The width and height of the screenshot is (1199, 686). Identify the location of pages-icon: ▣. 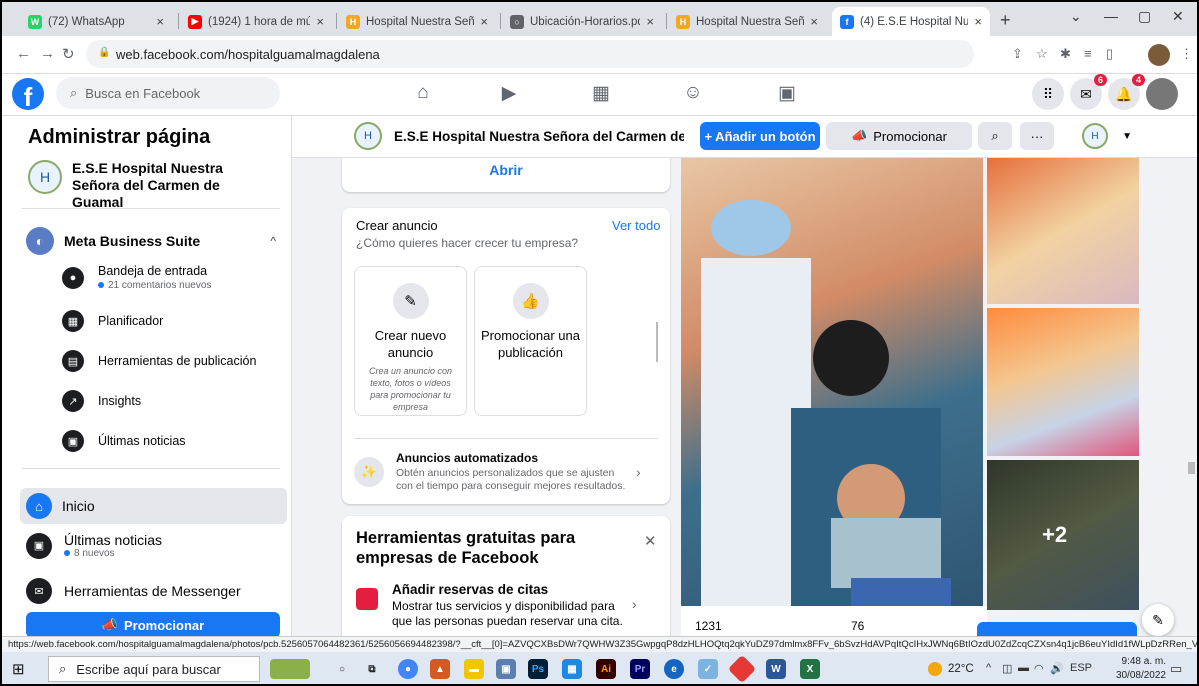
(787, 95).